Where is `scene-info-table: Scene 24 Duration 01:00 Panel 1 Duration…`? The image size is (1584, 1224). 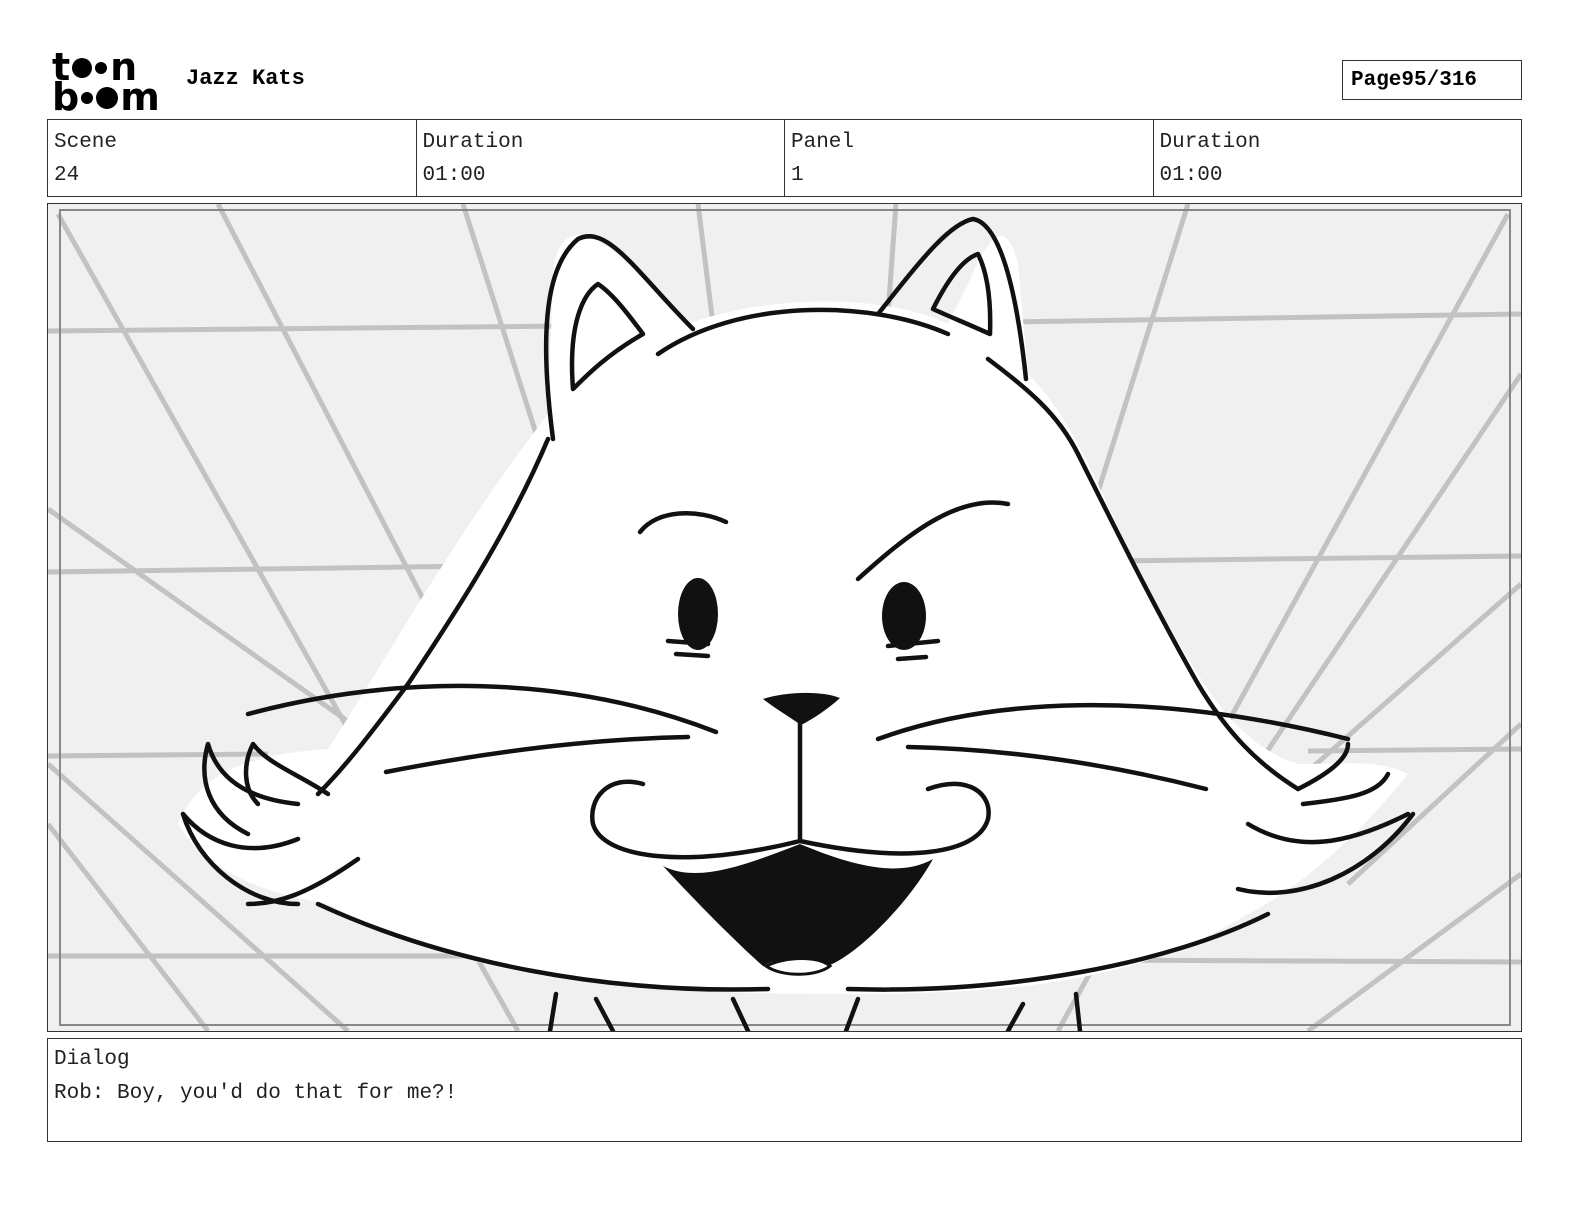 scene-info-table: Scene 24 Duration 01:00 Panel 1 Duration… is located at coordinates (784, 158).